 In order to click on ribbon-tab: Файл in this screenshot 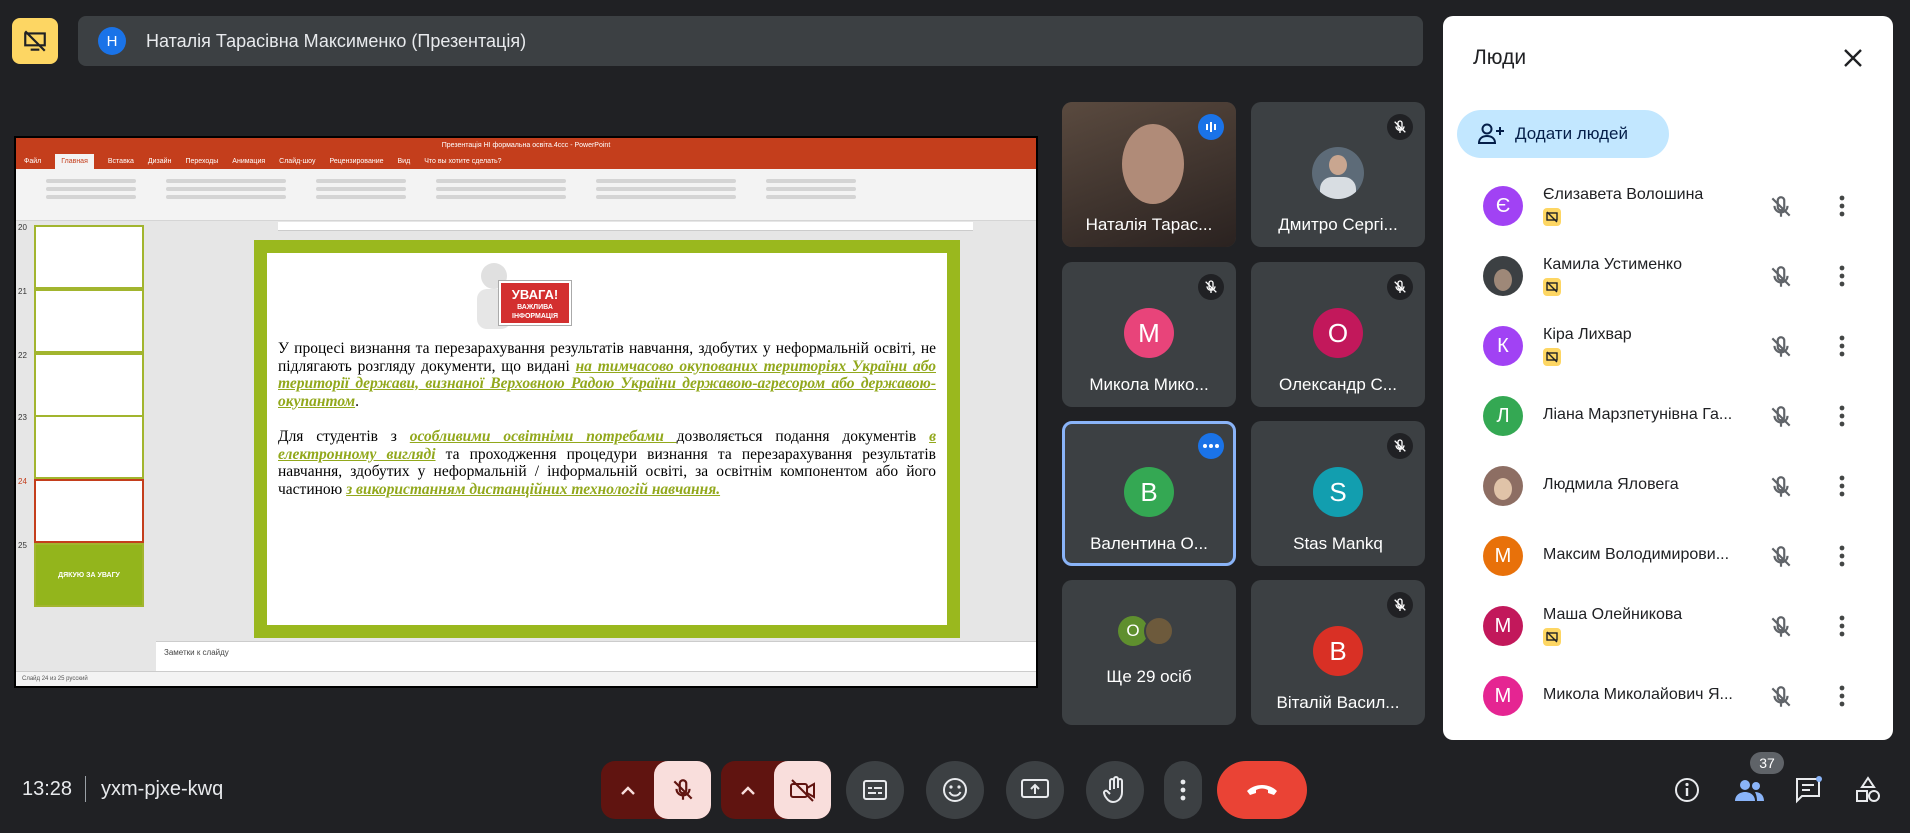, I will do `click(33, 161)`.